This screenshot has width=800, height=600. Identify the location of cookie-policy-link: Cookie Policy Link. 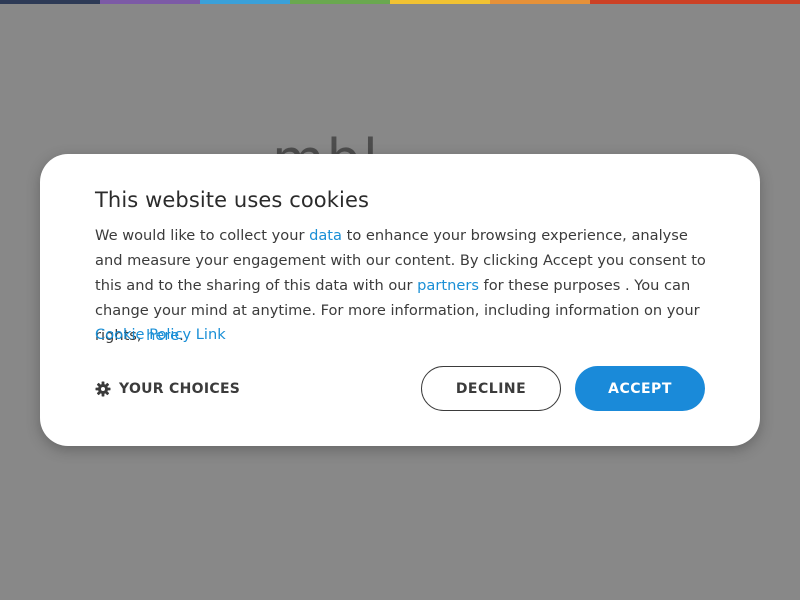
(160, 334).